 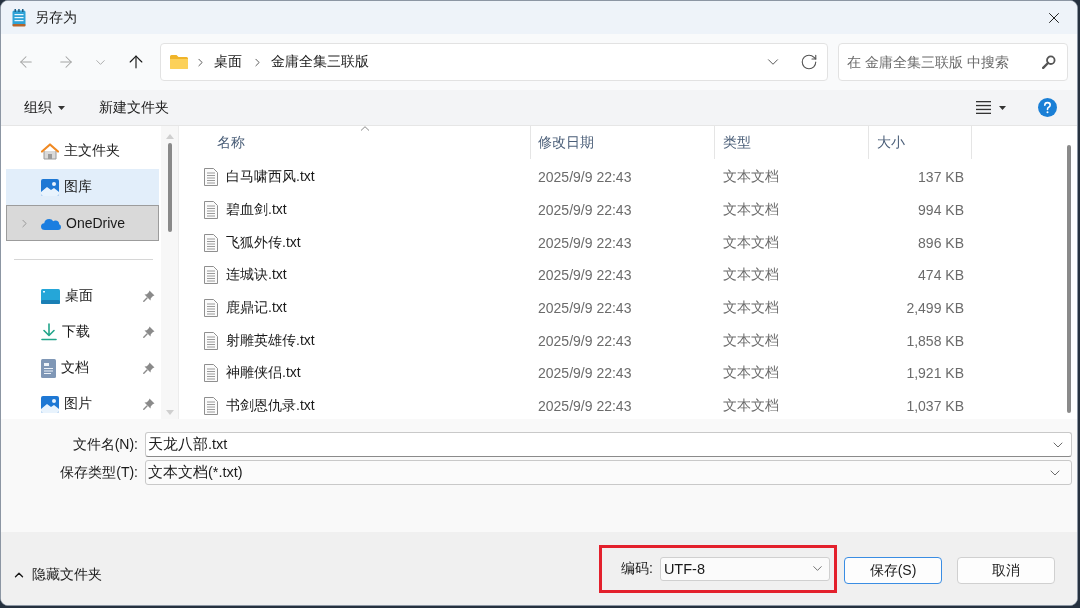 What do you see at coordinates (1006, 570) in the screenshot?
I see `cancel-button: 取消` at bounding box center [1006, 570].